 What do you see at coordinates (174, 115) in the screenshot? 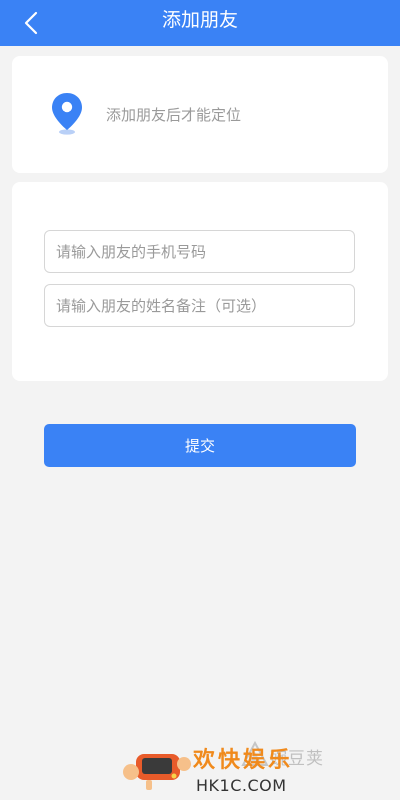
I see `location-hint-text: 添加朋友后才能定位` at bounding box center [174, 115].